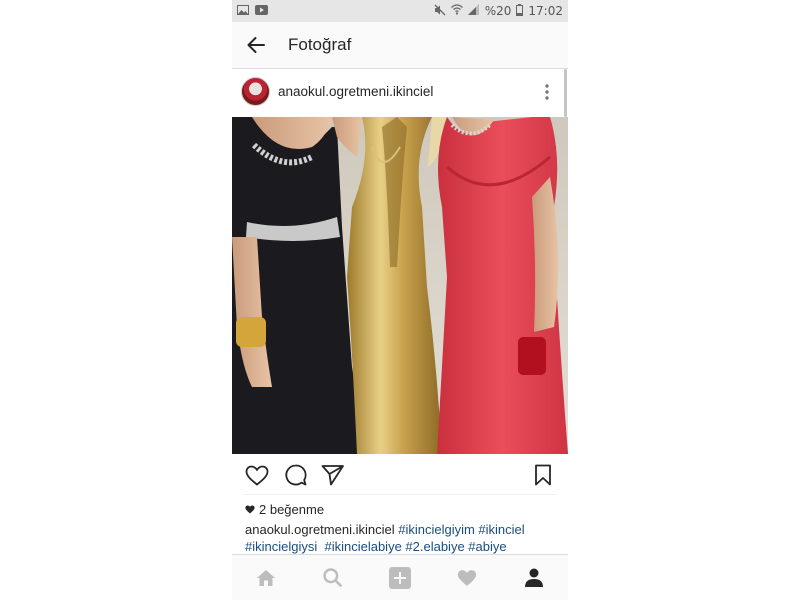 The height and width of the screenshot is (600, 800). Describe the element at coordinates (400, 11) in the screenshot. I see `status-bar: %20 17:02` at that location.